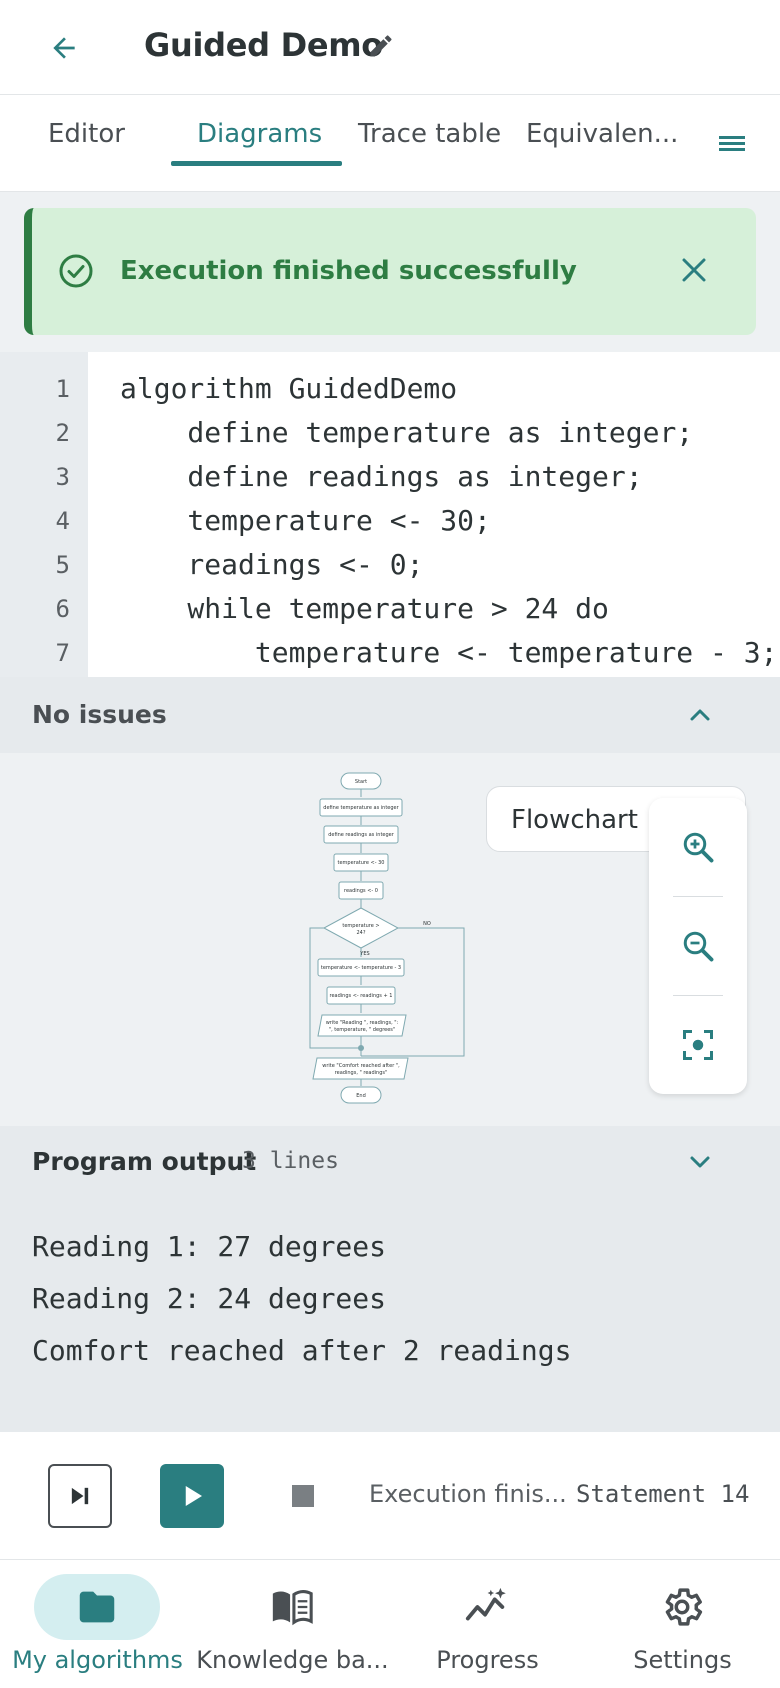 The height and width of the screenshot is (1688, 780). What do you see at coordinates (62, 389) in the screenshot?
I see `line-number: 1` at bounding box center [62, 389].